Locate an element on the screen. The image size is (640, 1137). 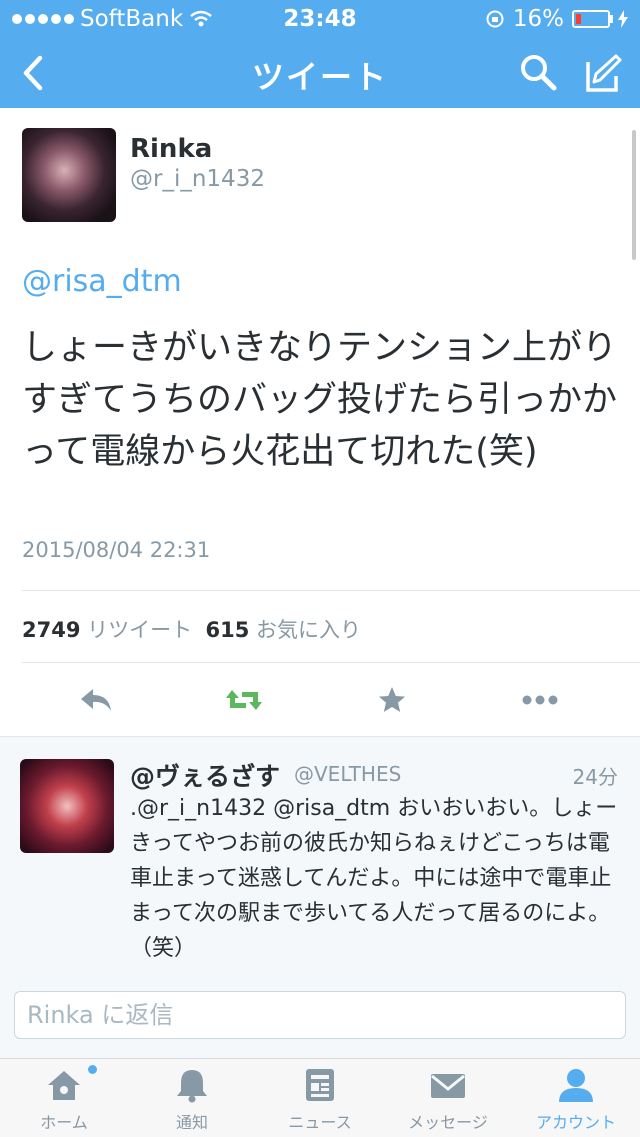
tab-bar: ホーム 通知 ニュース メッセージ アカウント is located at coordinates (320, 1097).